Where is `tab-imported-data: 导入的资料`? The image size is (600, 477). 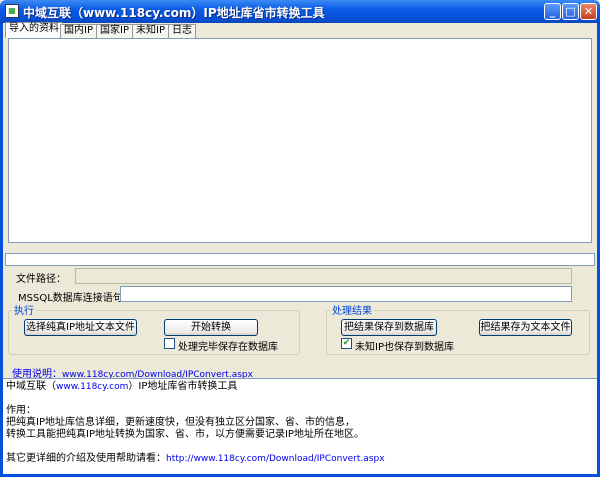 tab-imported-data: 导入的资料 is located at coordinates (34, 30).